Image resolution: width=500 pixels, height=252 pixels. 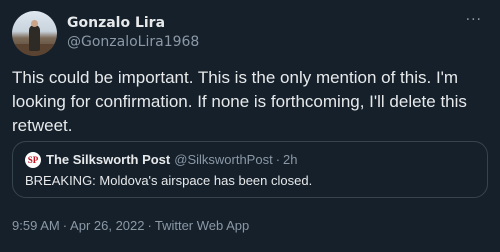 What do you see at coordinates (223, 159) in the screenshot?
I see `quoted-handle: @SilksworthPost` at bounding box center [223, 159].